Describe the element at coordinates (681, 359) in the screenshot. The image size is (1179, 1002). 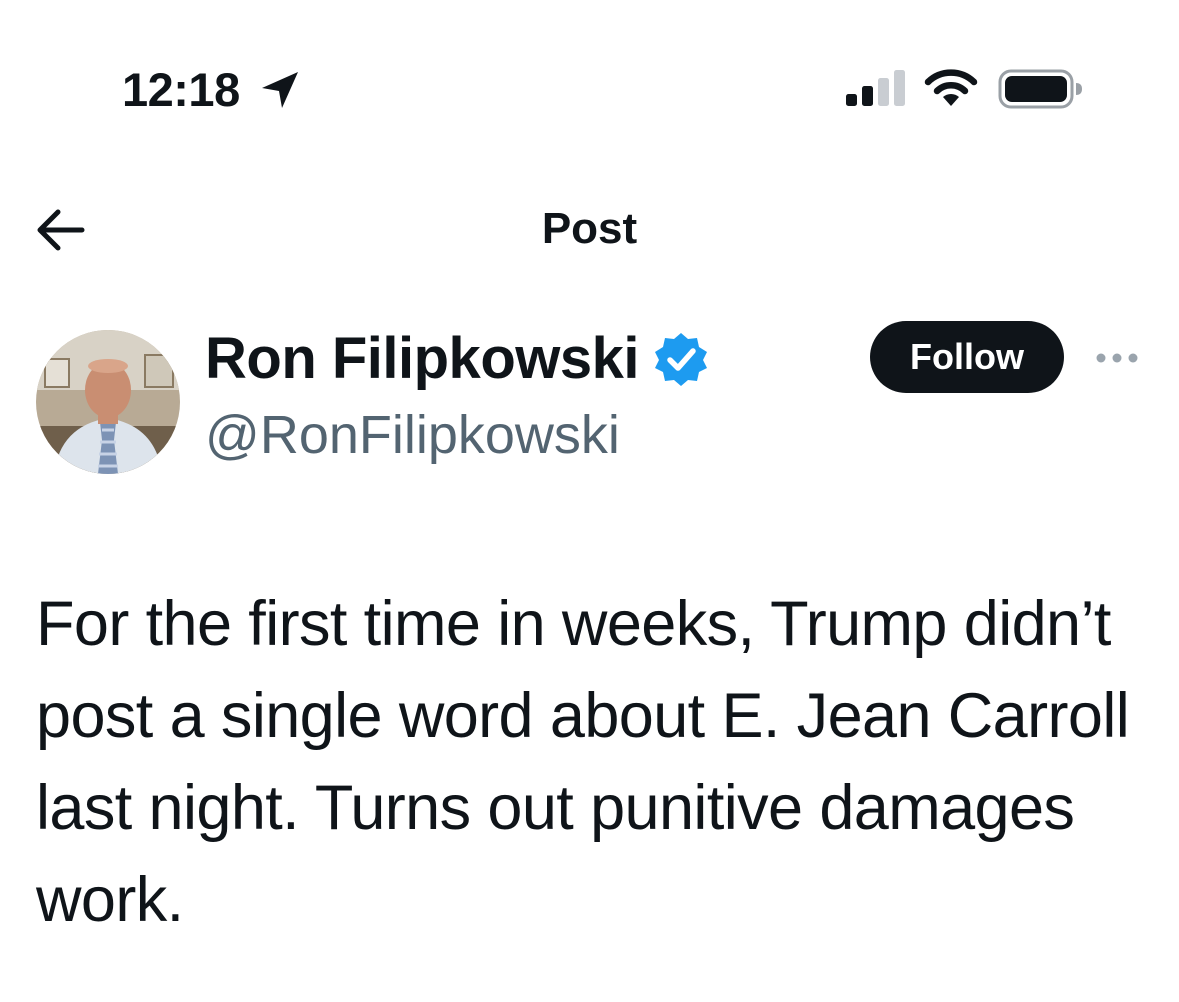
I see `verified-badge-icon` at that location.